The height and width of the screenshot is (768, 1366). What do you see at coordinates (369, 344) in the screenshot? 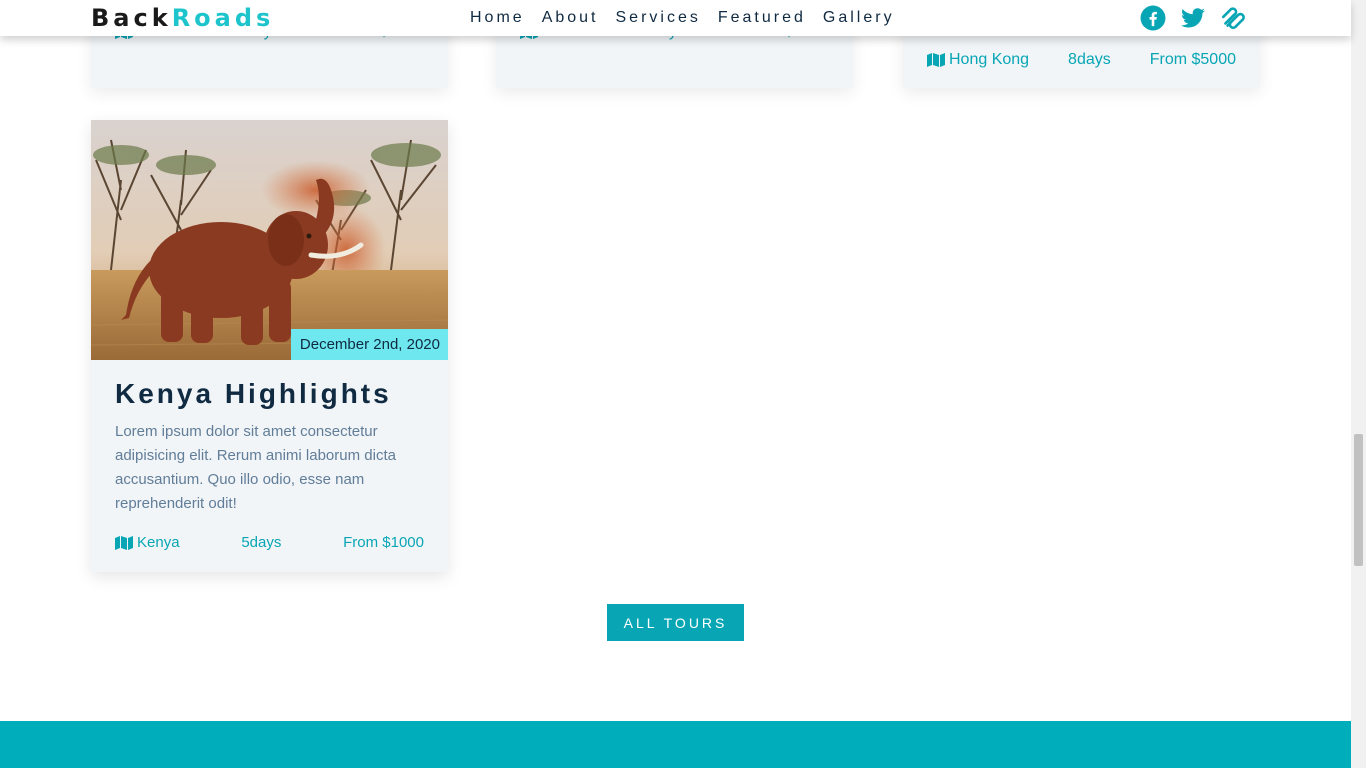
I see `tour-date-badge: December 2nd, 2020` at bounding box center [369, 344].